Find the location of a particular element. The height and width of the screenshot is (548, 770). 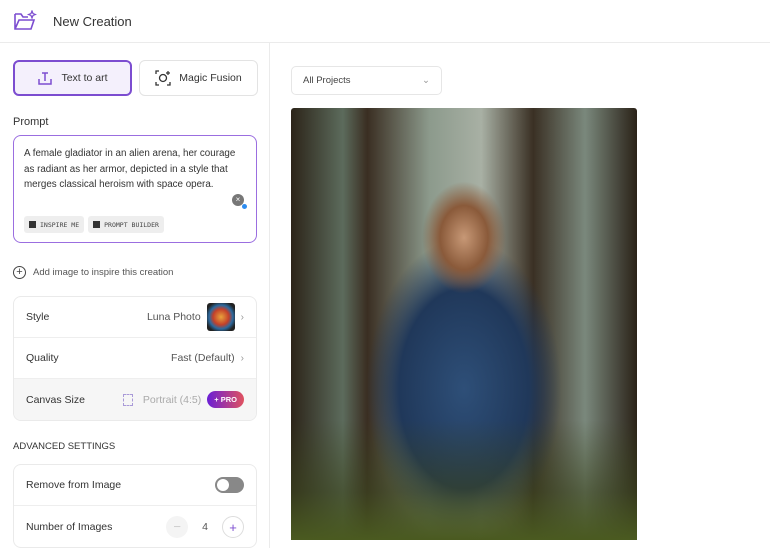

dice-icon is located at coordinates (32, 224).